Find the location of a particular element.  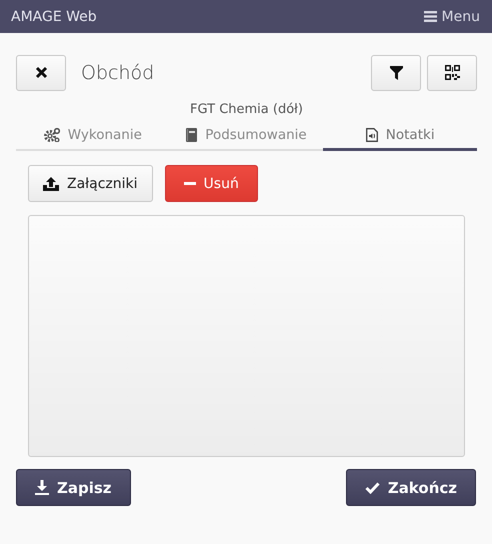

filter-button is located at coordinates (396, 72).